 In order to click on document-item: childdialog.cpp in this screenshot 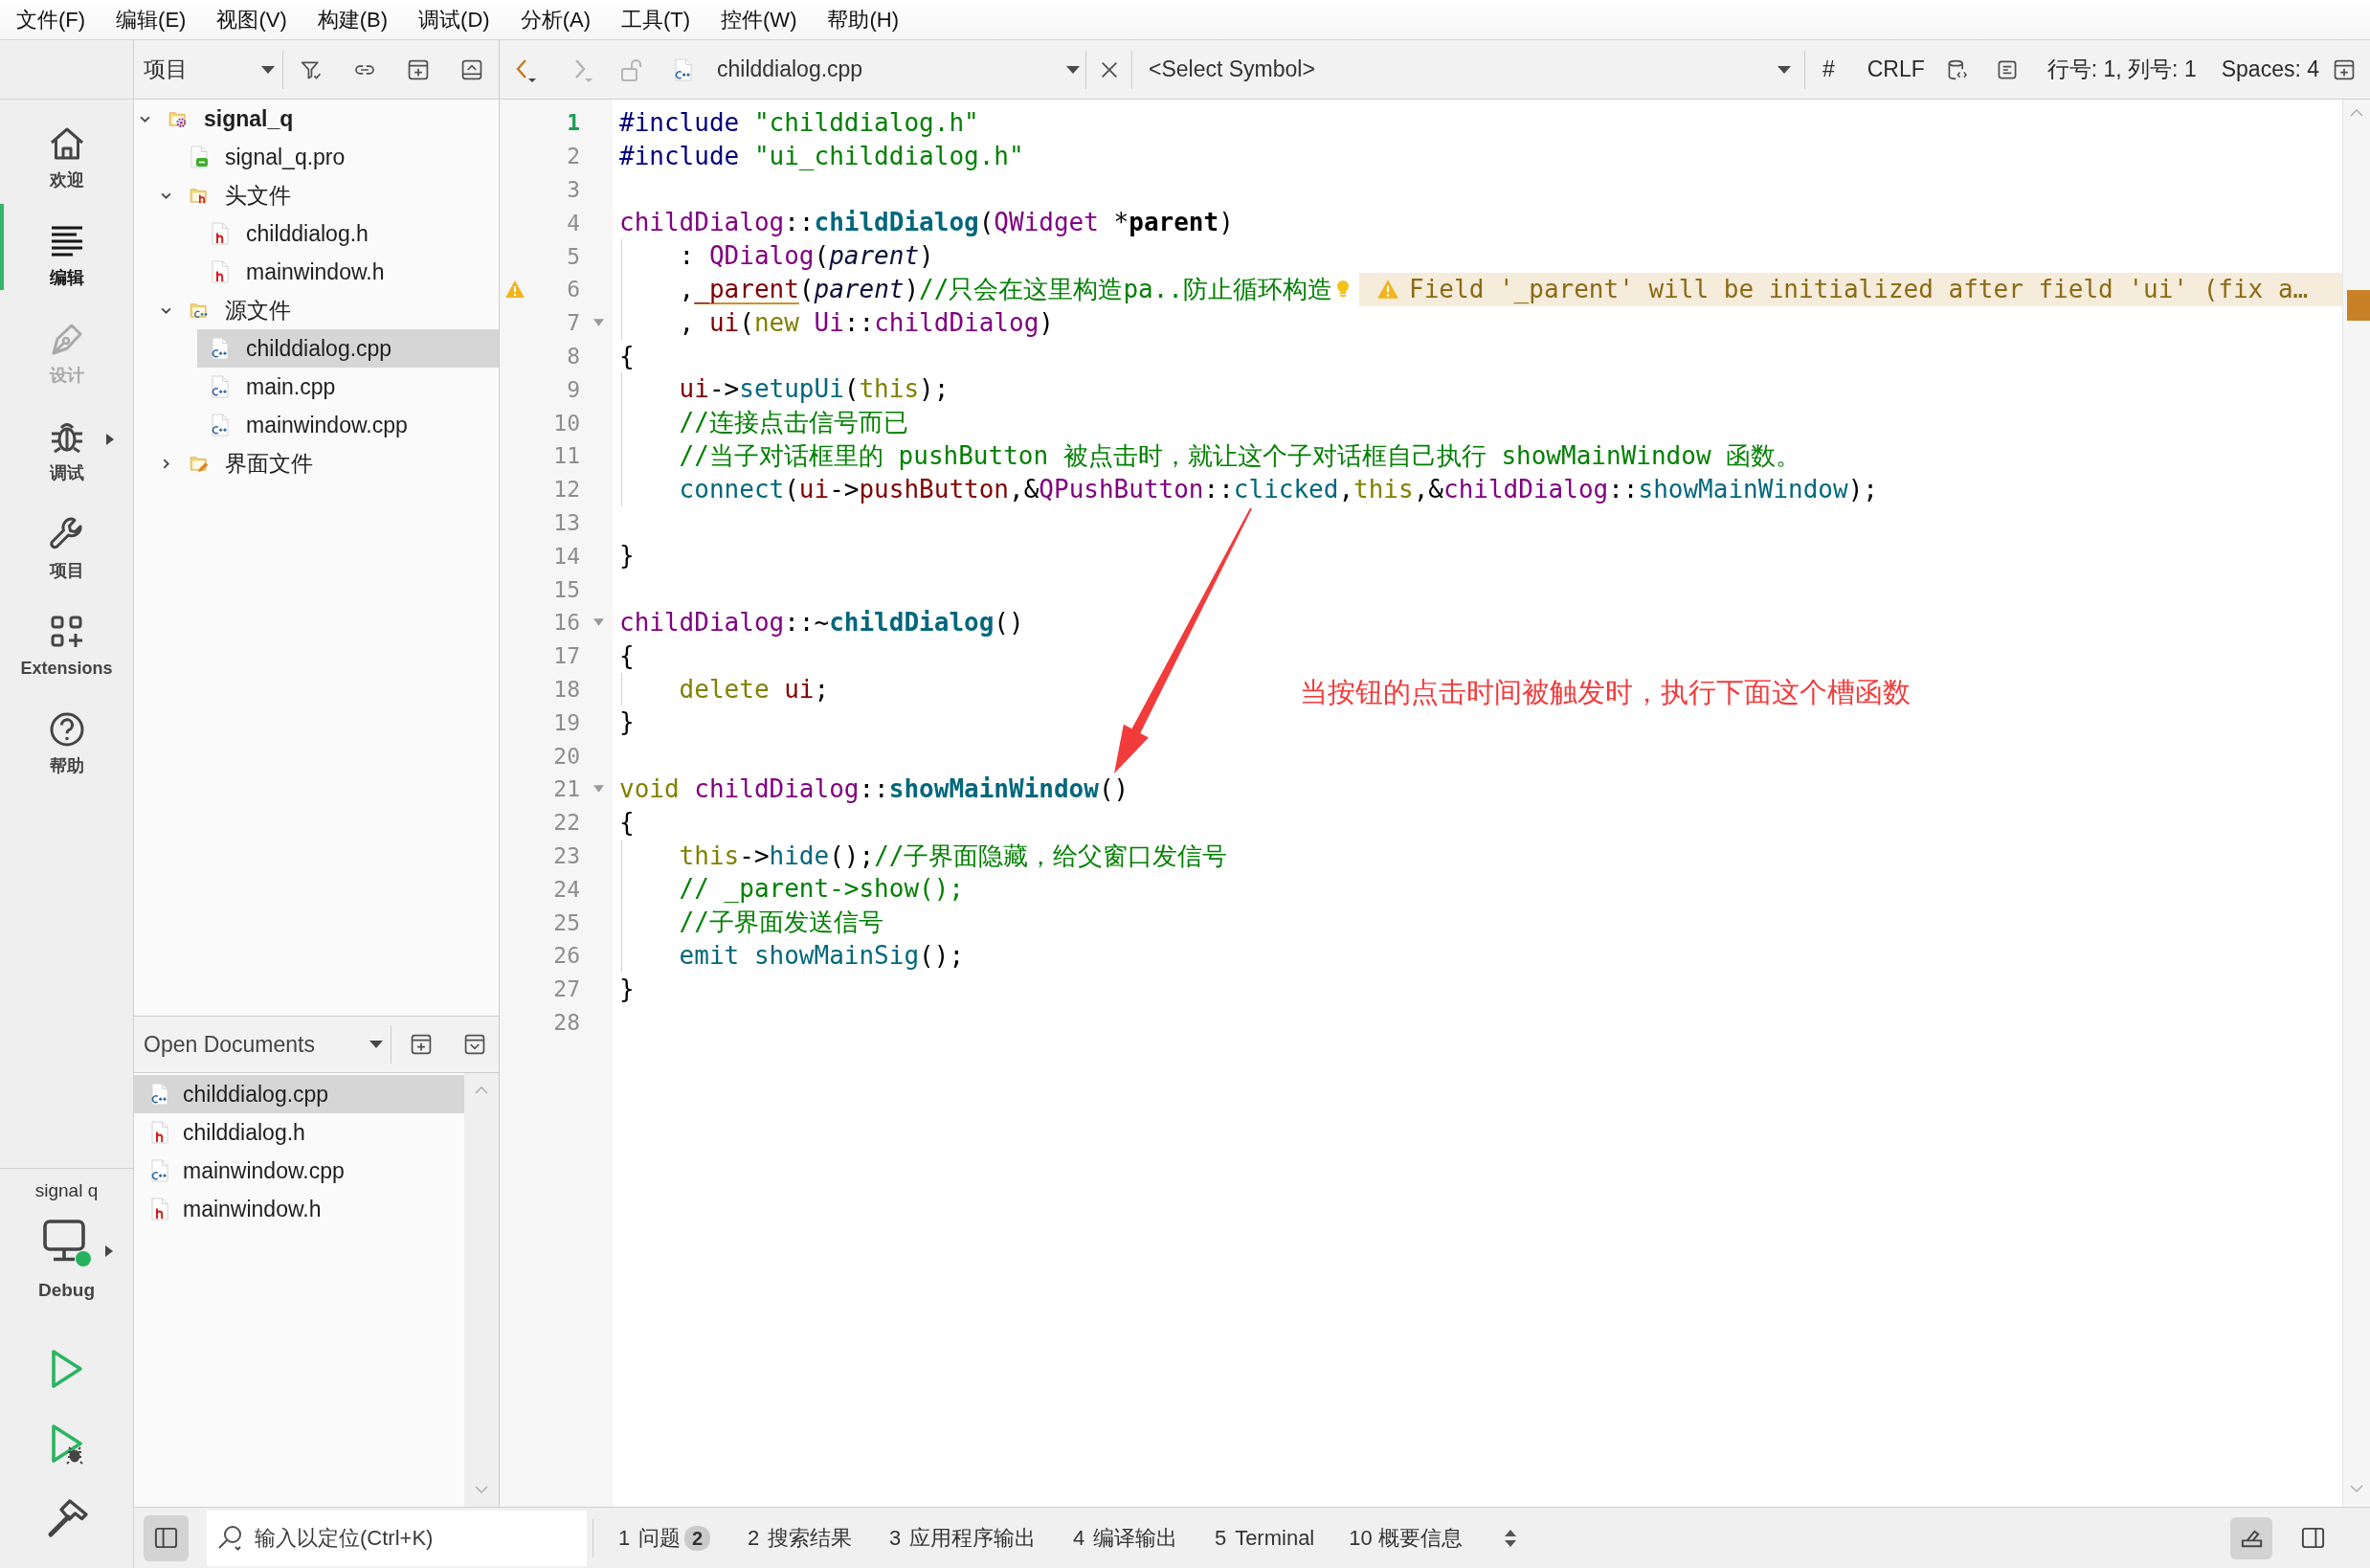, I will do `click(299, 1094)`.